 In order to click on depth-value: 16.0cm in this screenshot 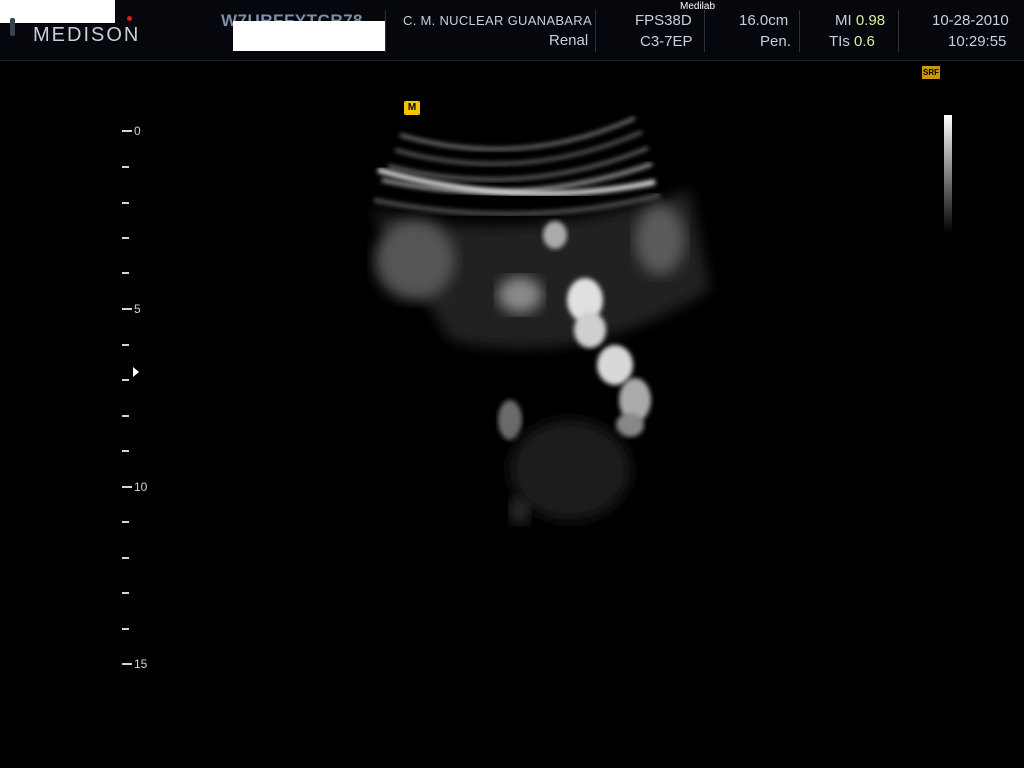, I will do `click(764, 20)`.